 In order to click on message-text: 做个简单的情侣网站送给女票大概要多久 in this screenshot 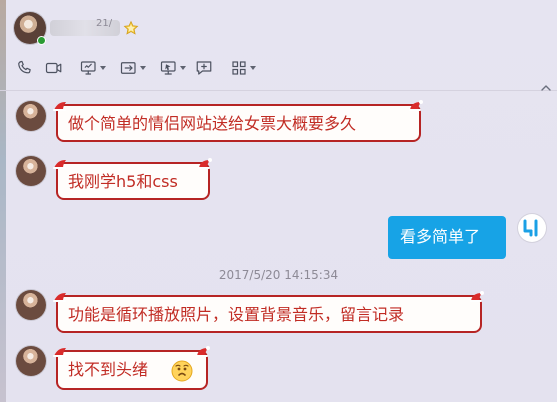, I will do `click(212, 123)`.